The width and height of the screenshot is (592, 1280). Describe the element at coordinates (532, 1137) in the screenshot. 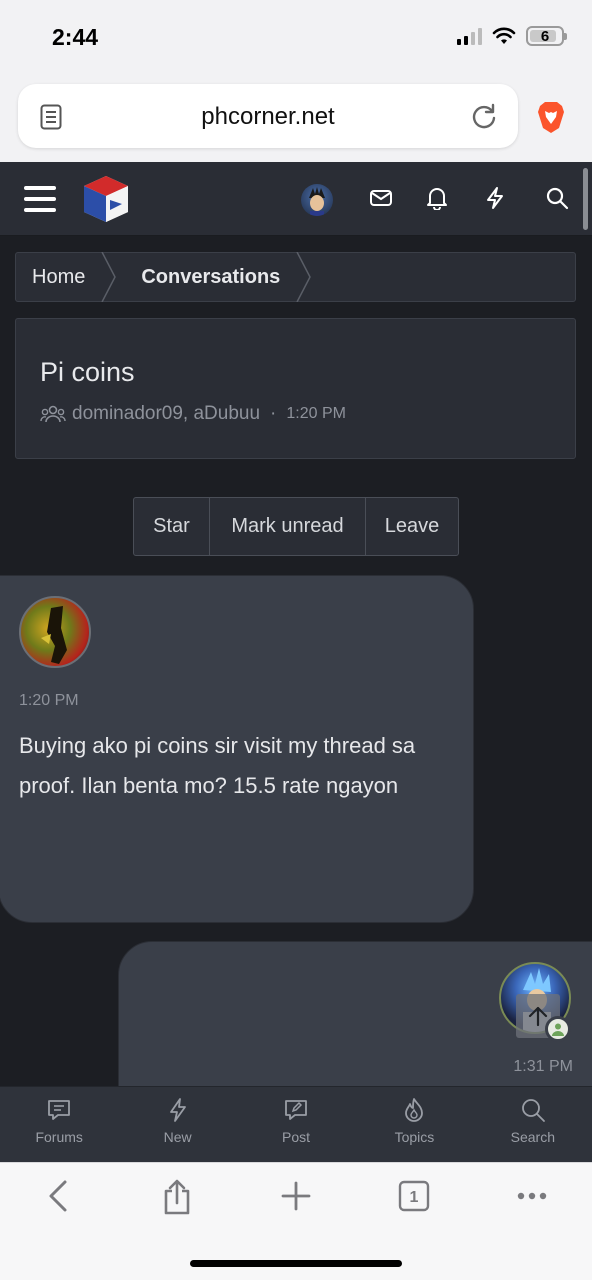

I see `nav-label: Search` at that location.